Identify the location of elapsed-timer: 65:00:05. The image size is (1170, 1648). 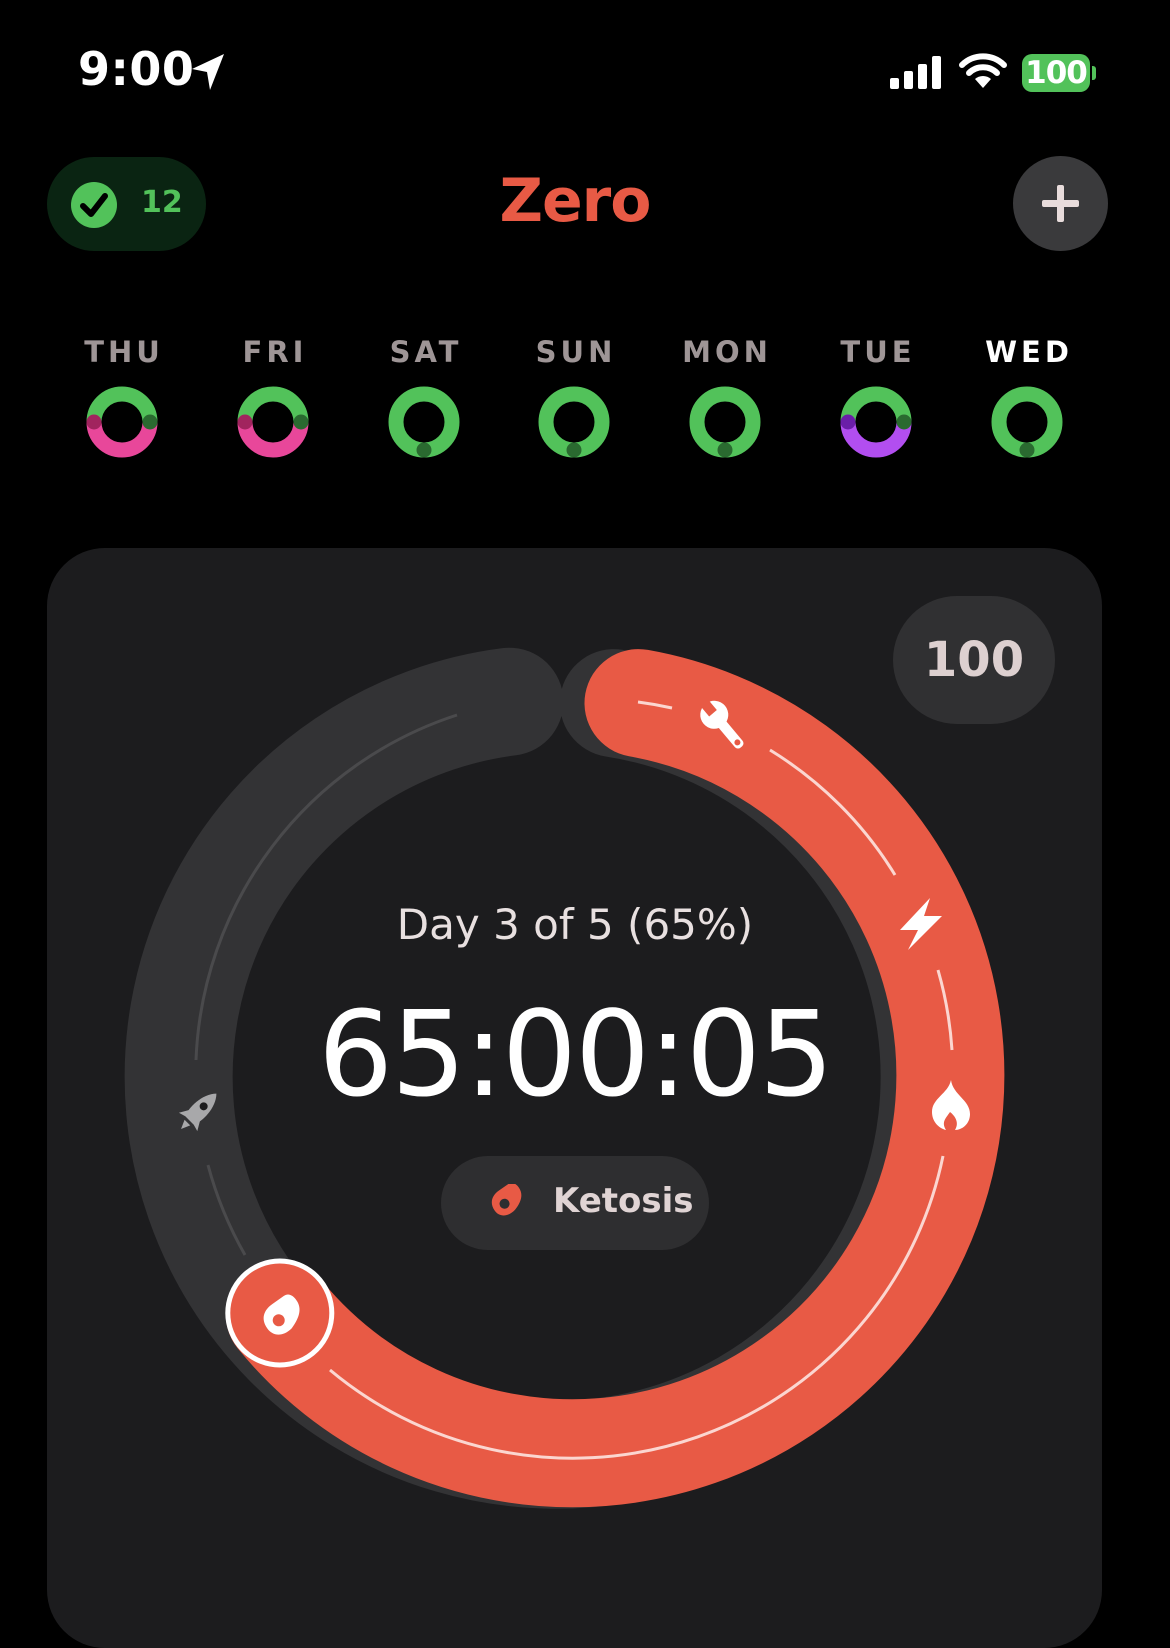
(576, 1054).